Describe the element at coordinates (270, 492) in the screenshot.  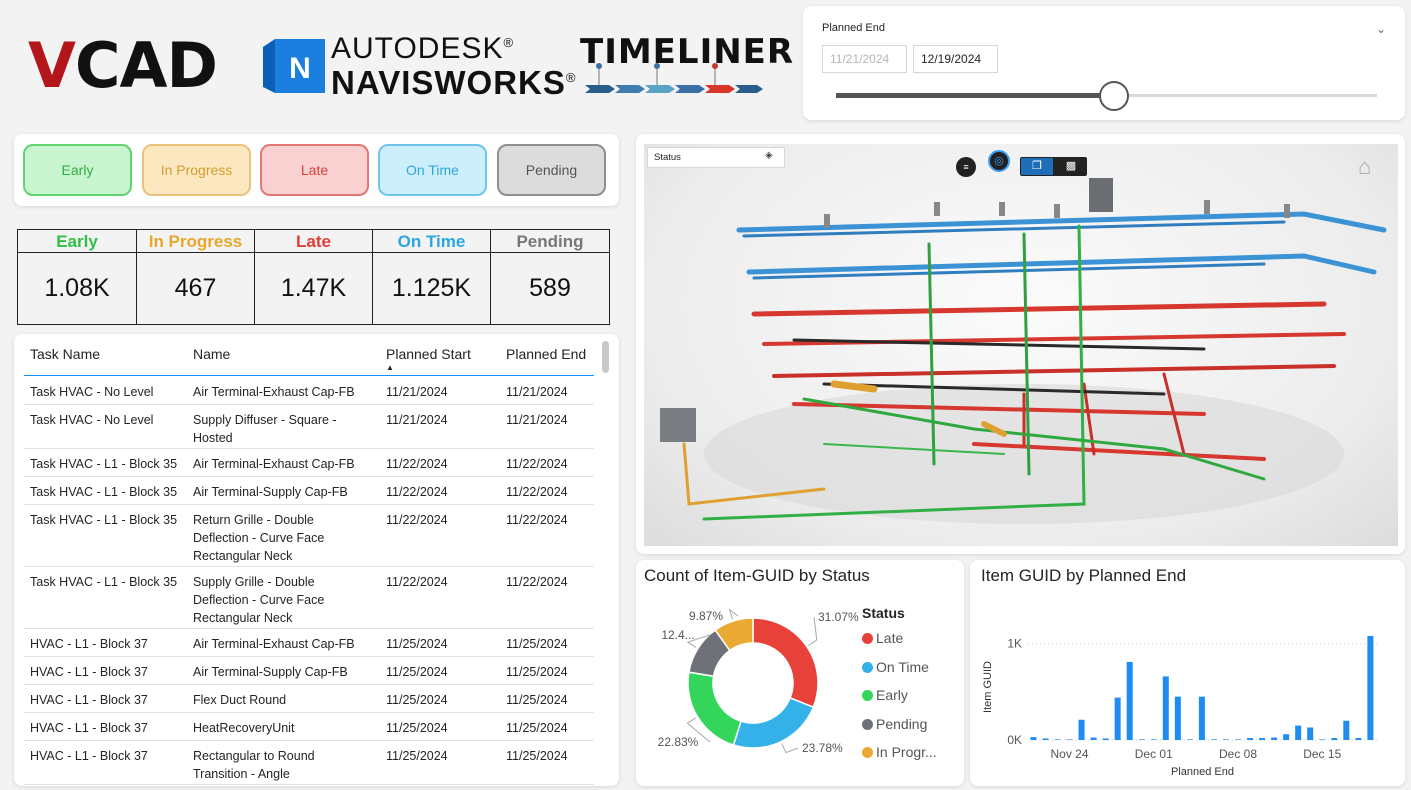
I see `name-cell: Air Terminal-Supply Cap-FB` at that location.